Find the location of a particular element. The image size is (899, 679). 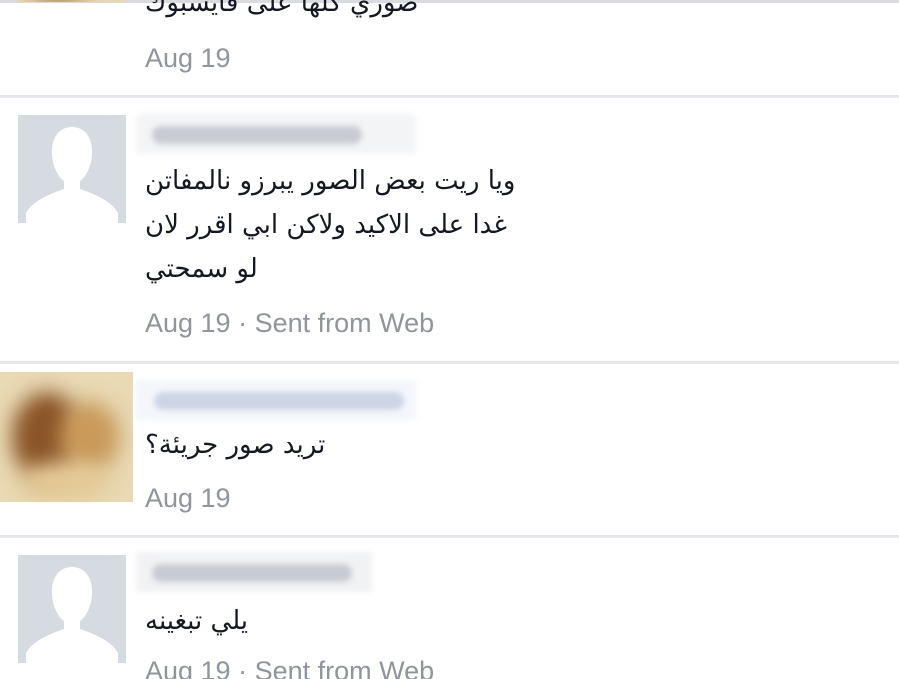

message-text: صوري كلها على فايسبوك is located at coordinates (281, 12).